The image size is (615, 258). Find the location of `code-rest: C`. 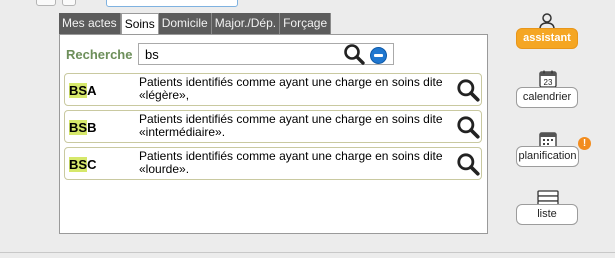

code-rest: C is located at coordinates (92, 164).